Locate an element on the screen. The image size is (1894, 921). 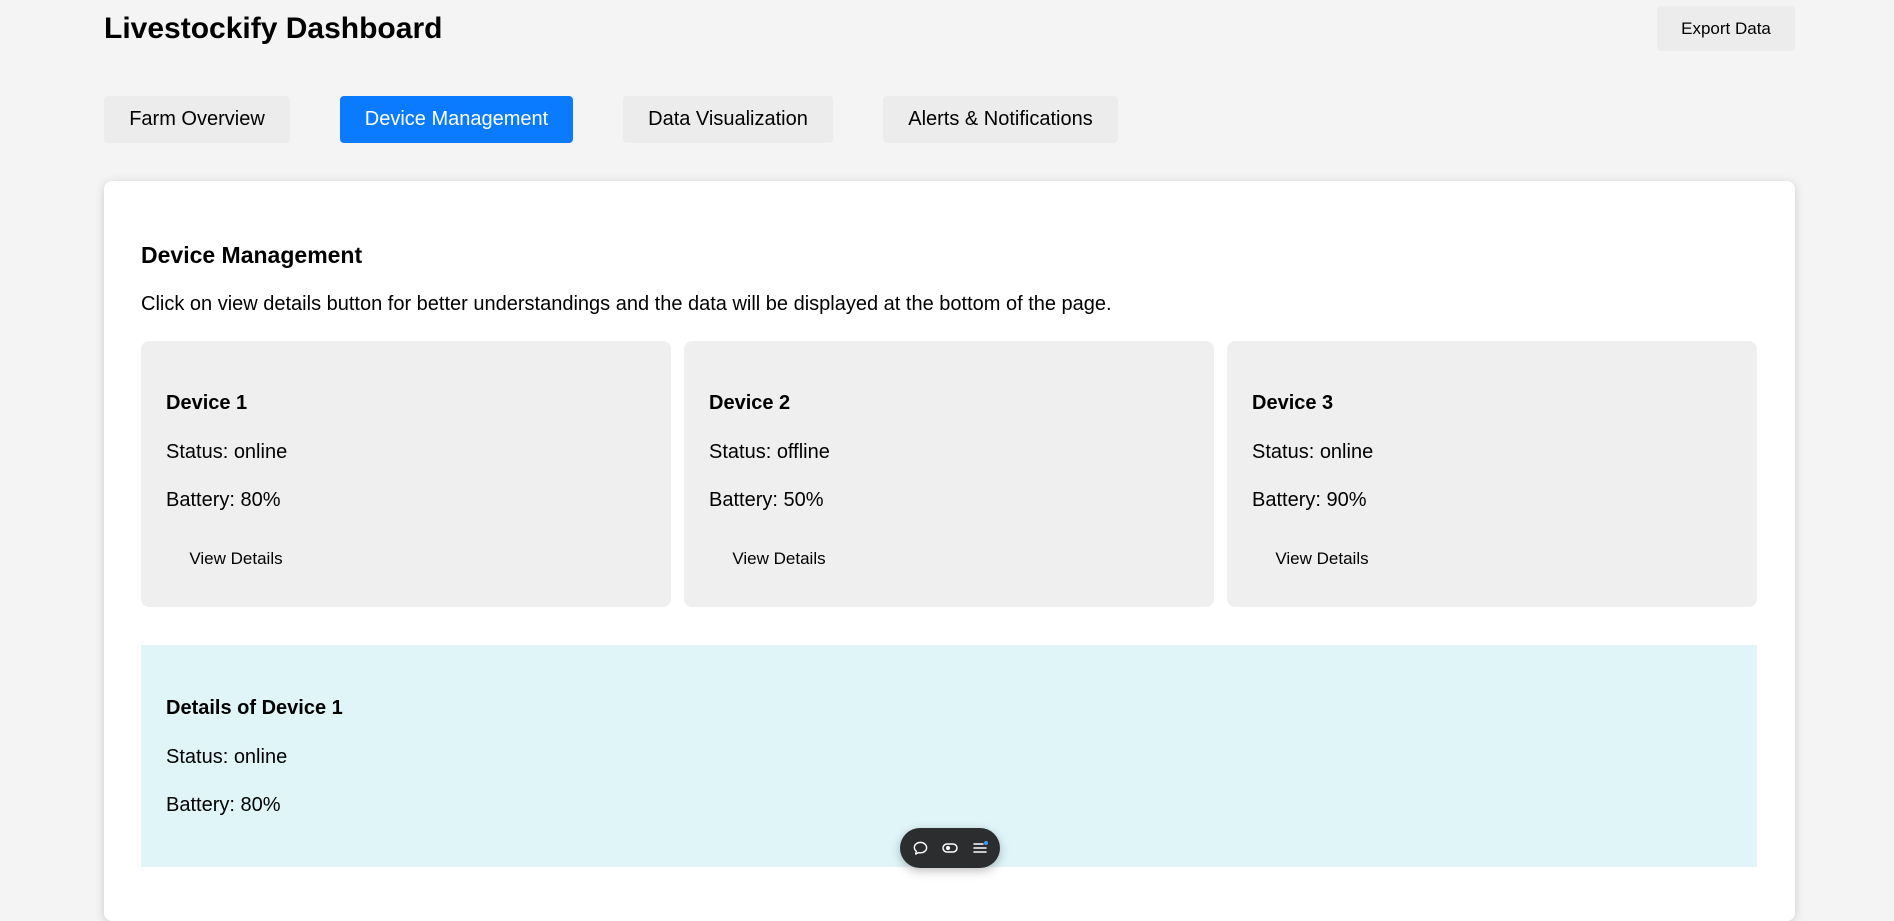
details-battery: Battery: 80% is located at coordinates (223, 805).